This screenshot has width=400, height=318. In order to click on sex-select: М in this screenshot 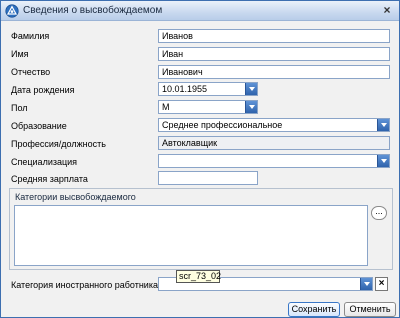, I will do `click(208, 107)`.